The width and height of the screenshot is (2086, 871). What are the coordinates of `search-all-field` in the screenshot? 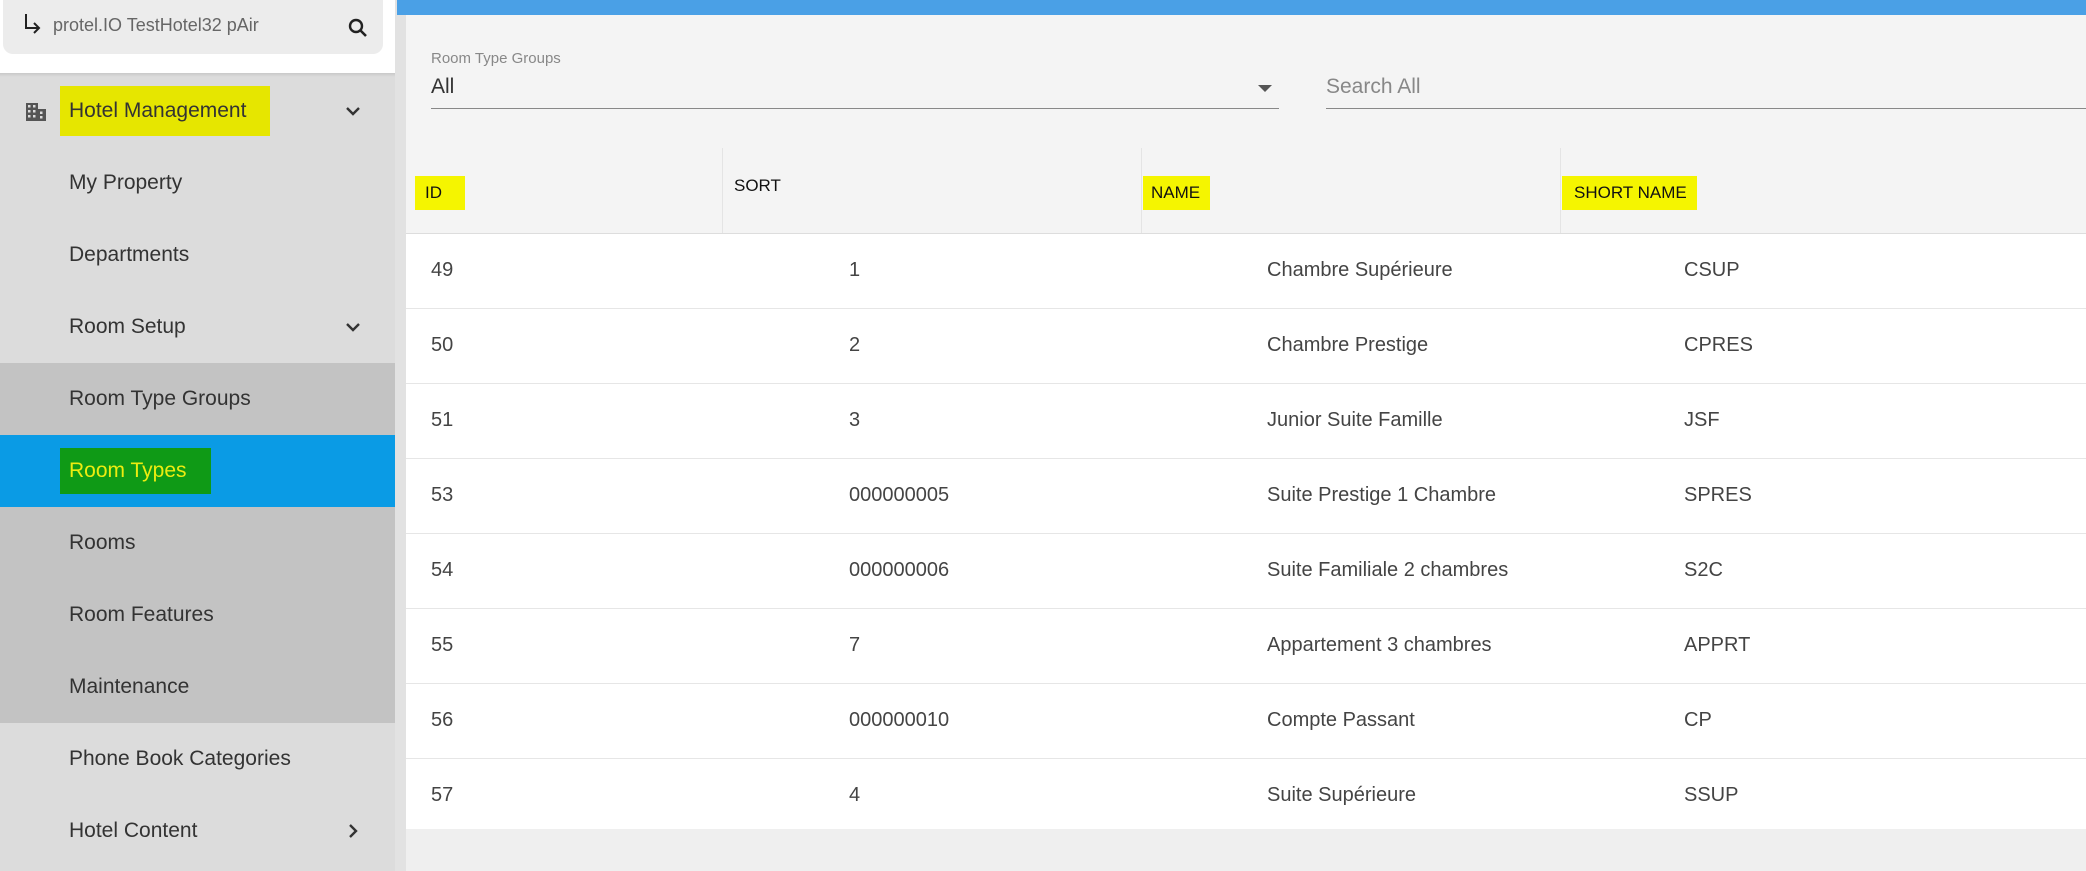 It's located at (1706, 90).